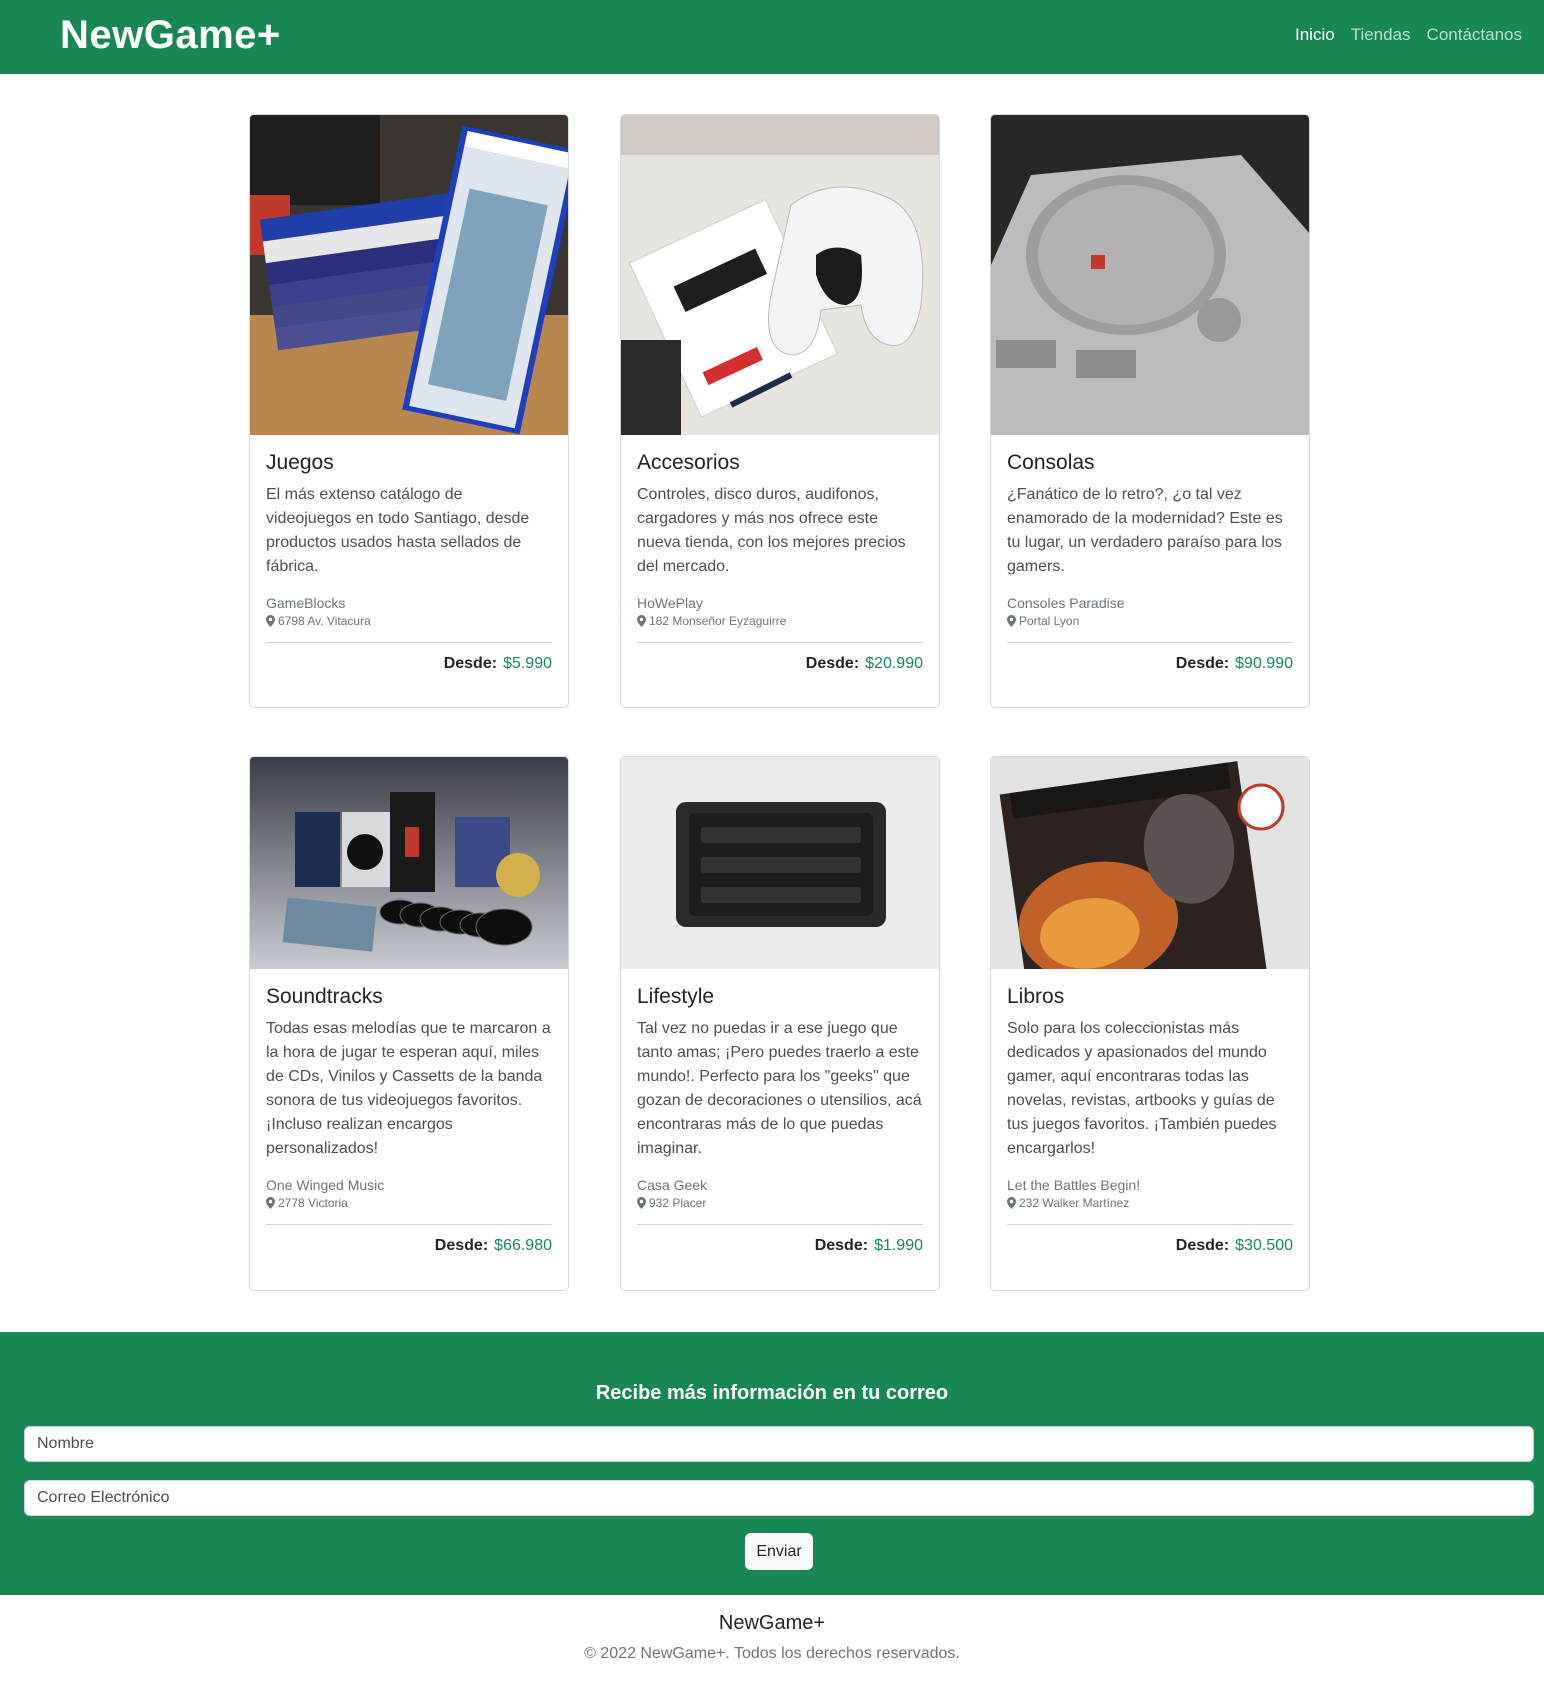  What do you see at coordinates (313, 1203) in the screenshot?
I see `store-address-text: 2778 Victoria` at bounding box center [313, 1203].